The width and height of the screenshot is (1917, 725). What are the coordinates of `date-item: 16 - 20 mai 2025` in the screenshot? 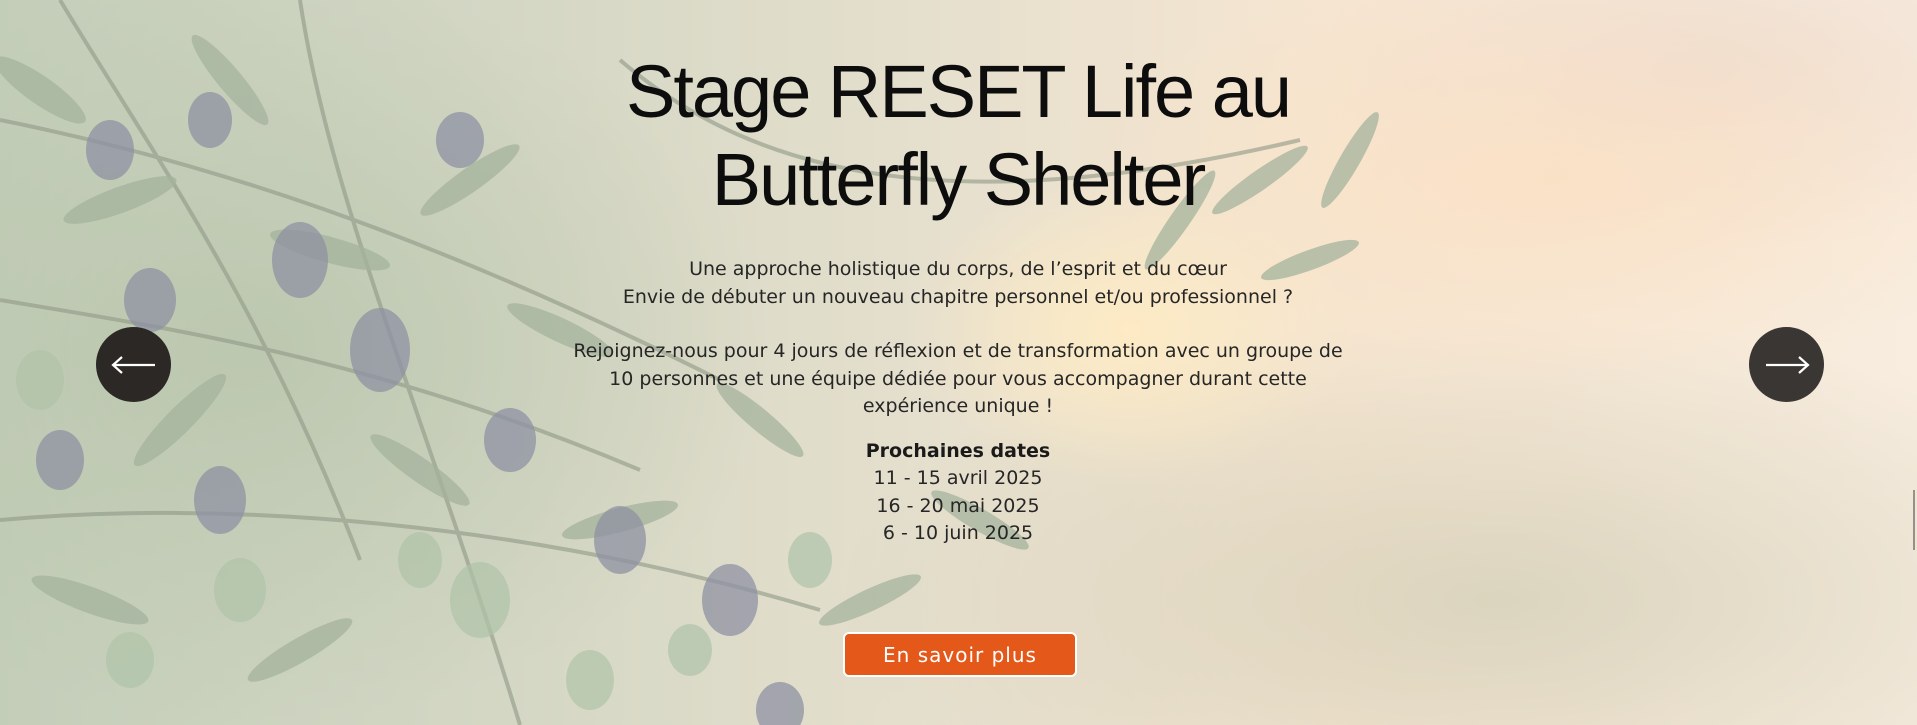 It's located at (958, 505).